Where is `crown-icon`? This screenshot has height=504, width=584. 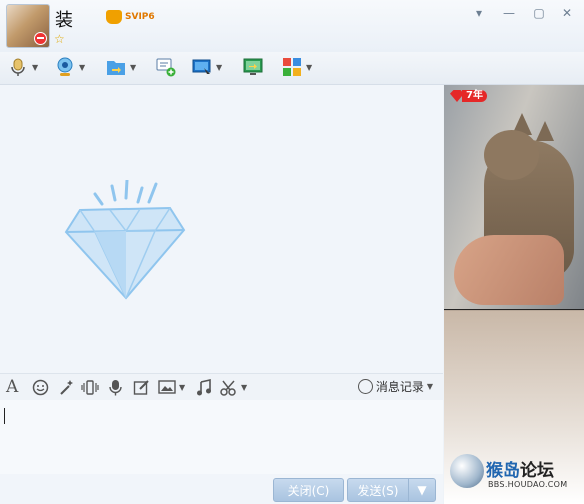
crown-icon is located at coordinates (114, 17).